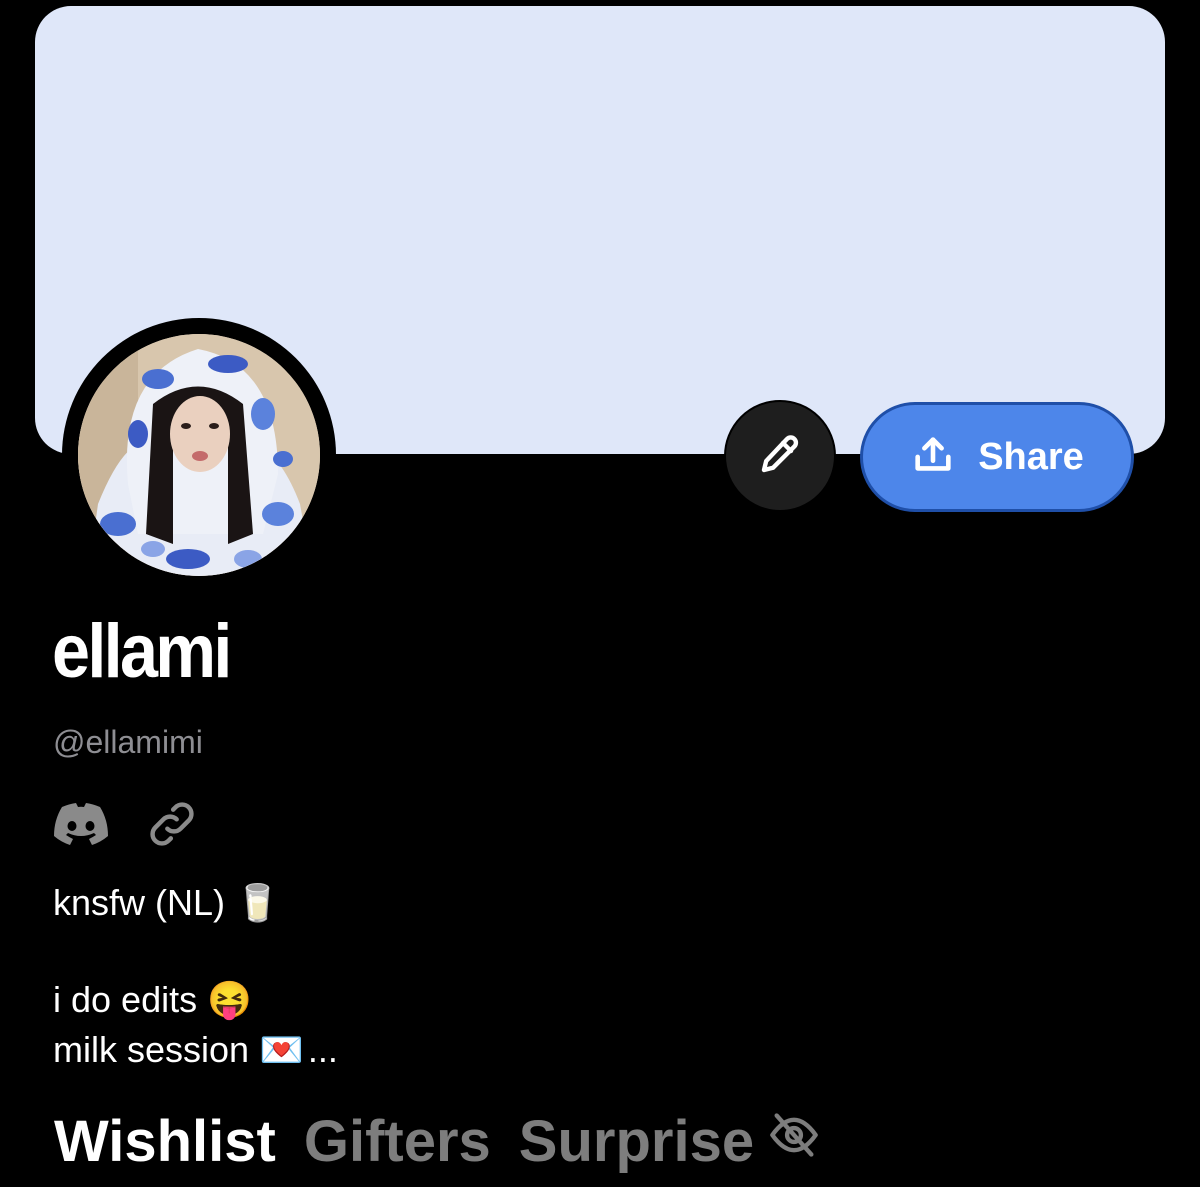 The width and height of the screenshot is (1200, 1187). Describe the element at coordinates (229, 999) in the screenshot. I see `tongue-face-emoji: 😝` at that location.